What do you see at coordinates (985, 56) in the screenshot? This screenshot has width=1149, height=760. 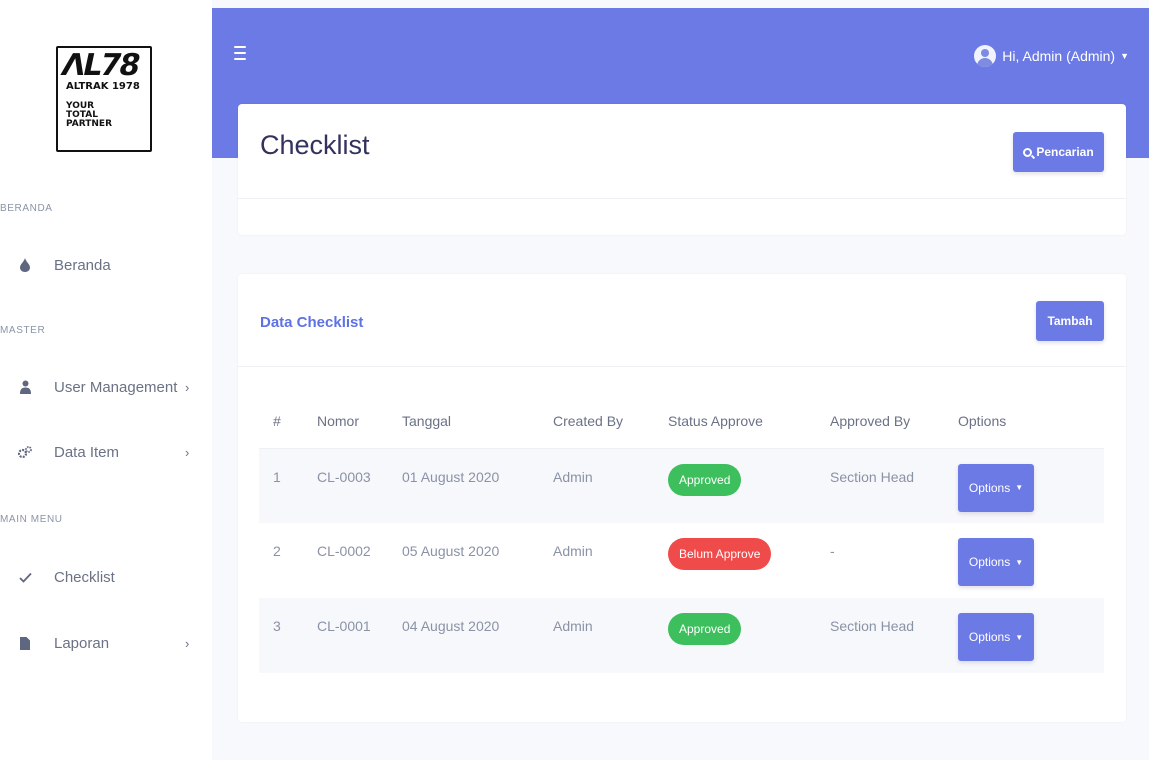 I see `avatar-icon` at bounding box center [985, 56].